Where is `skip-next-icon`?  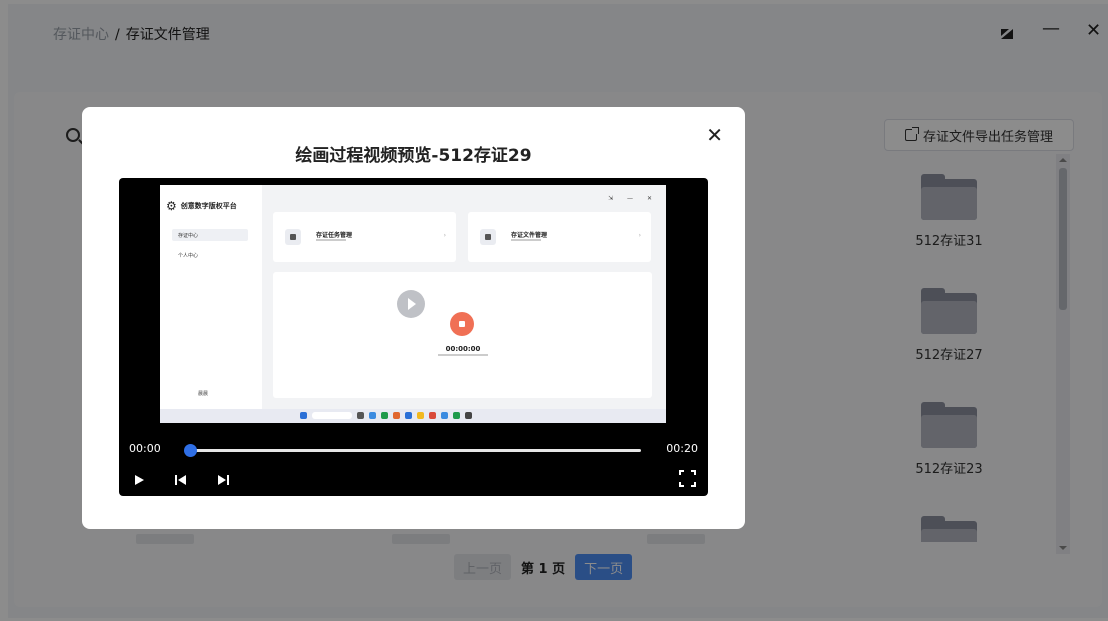 skip-next-icon is located at coordinates (223, 480).